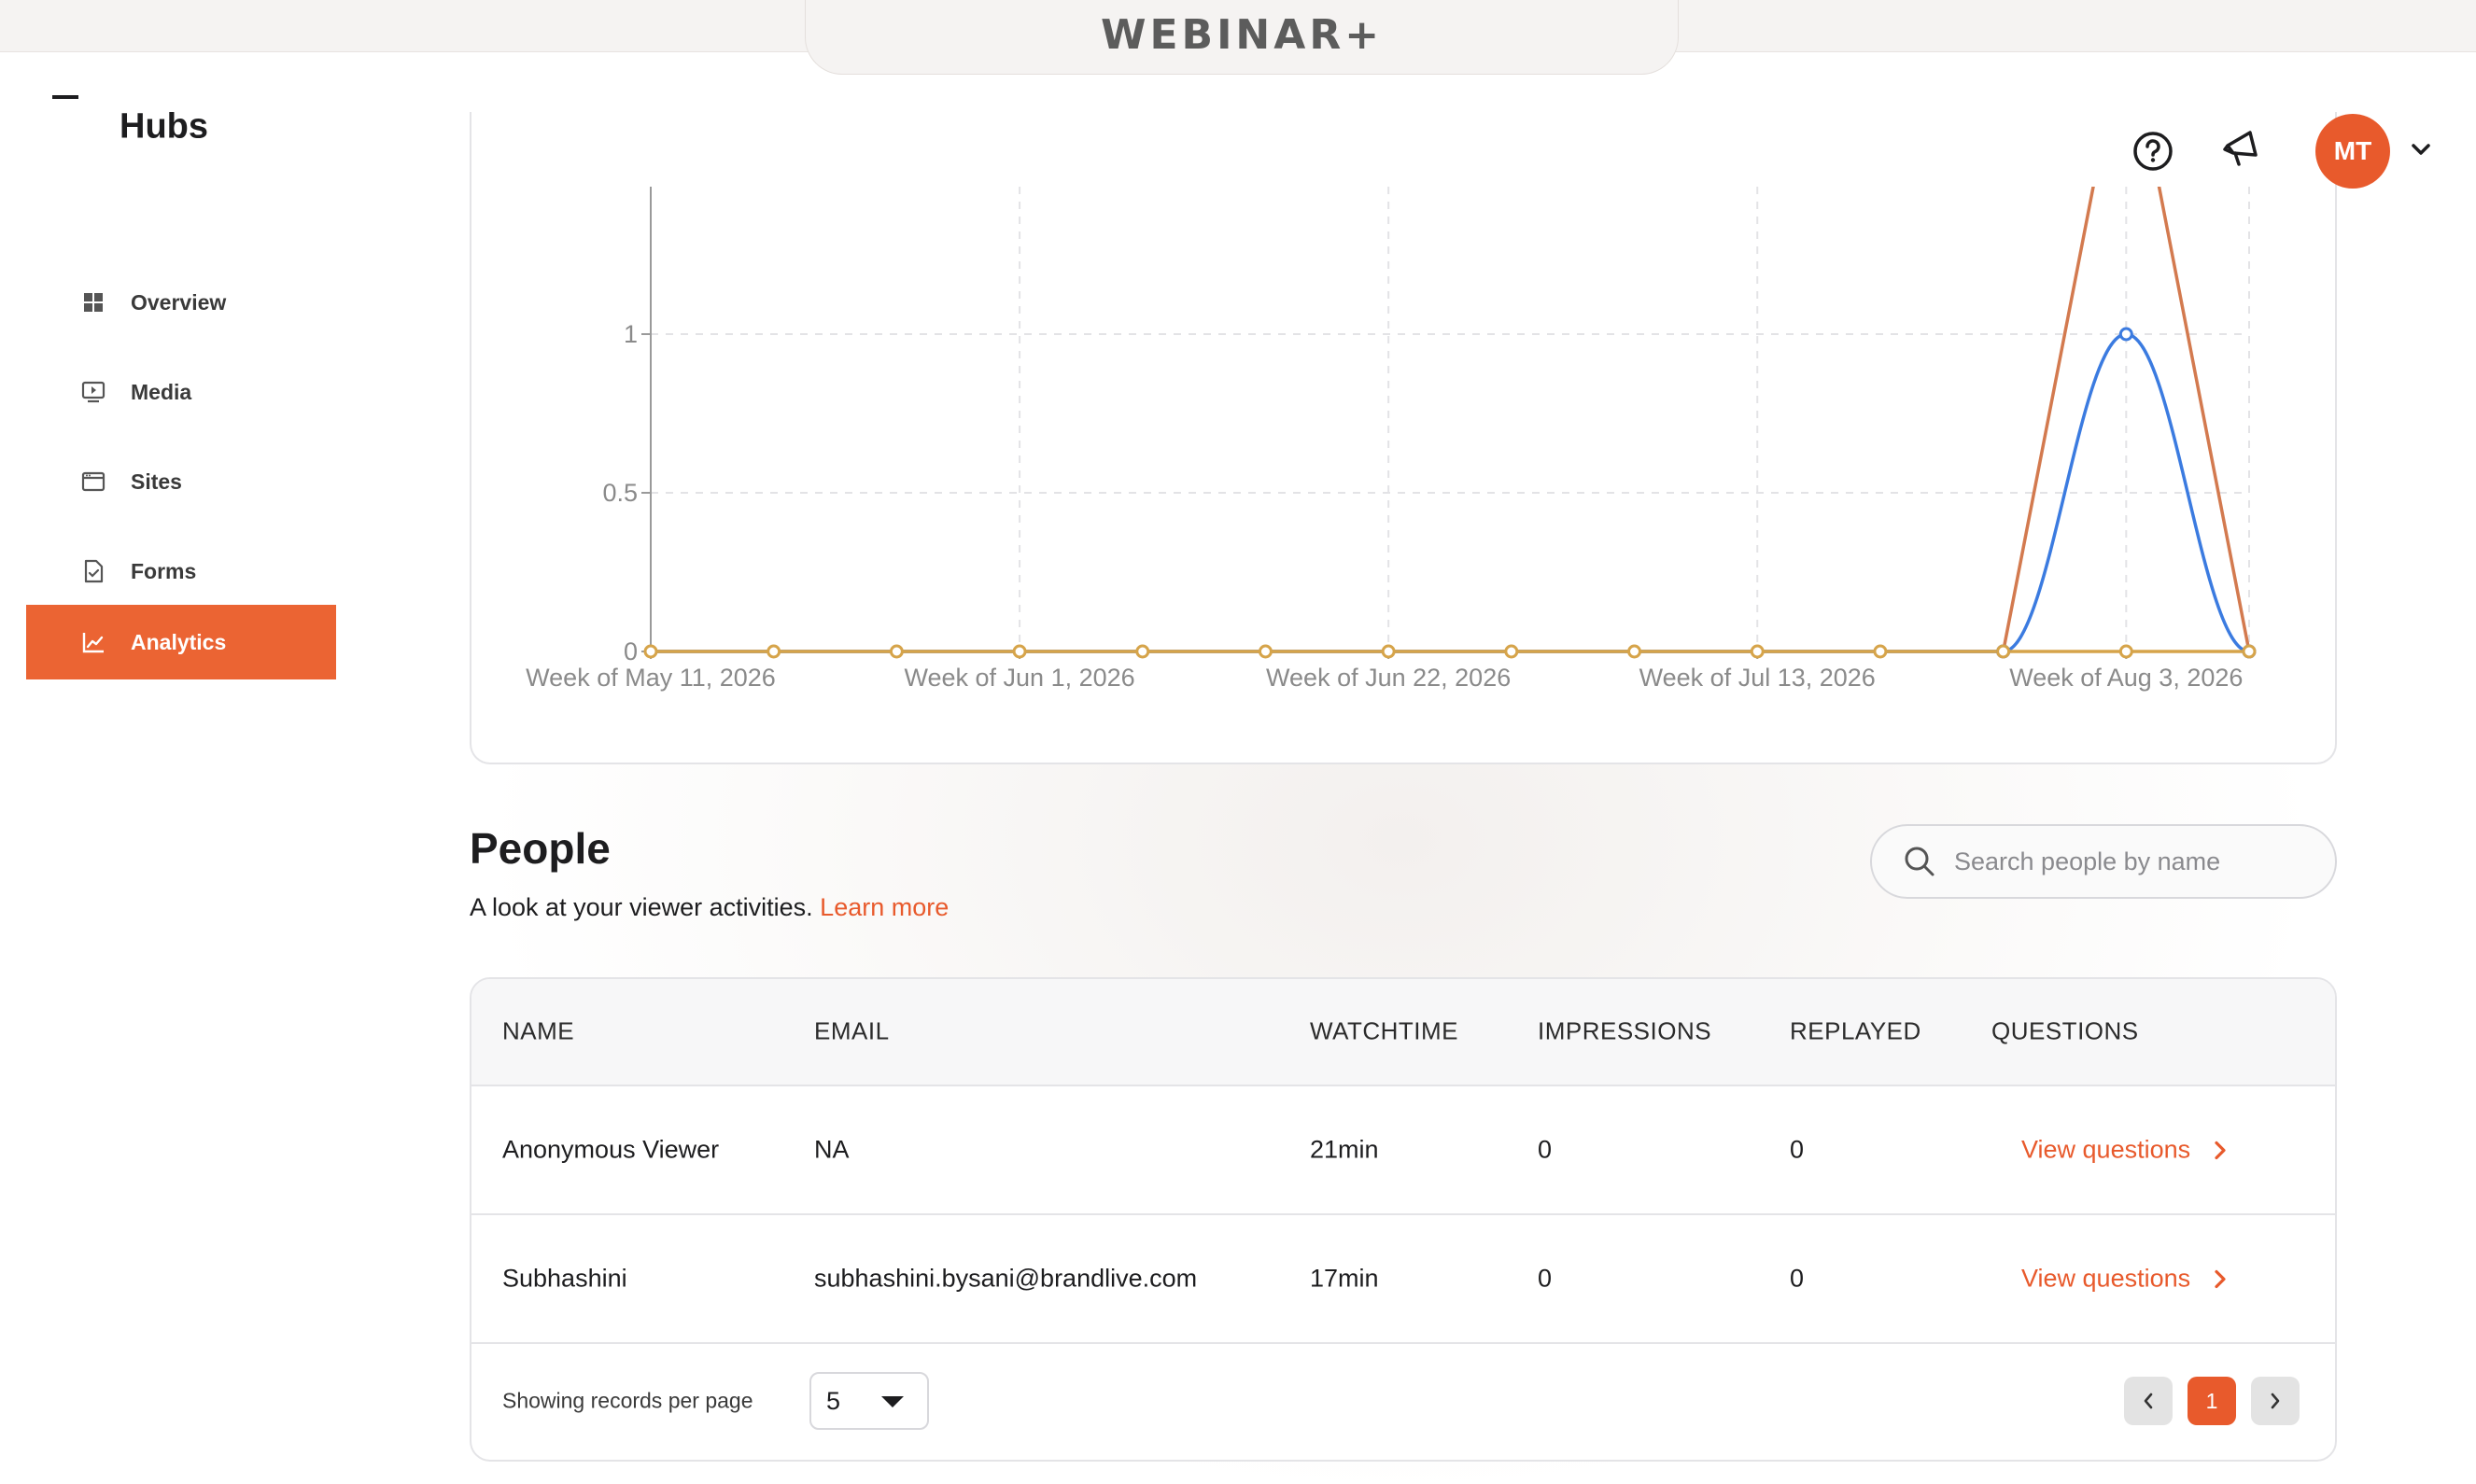 The width and height of the screenshot is (2476, 1484). What do you see at coordinates (93, 643) in the screenshot?
I see `line-chart-icon` at bounding box center [93, 643].